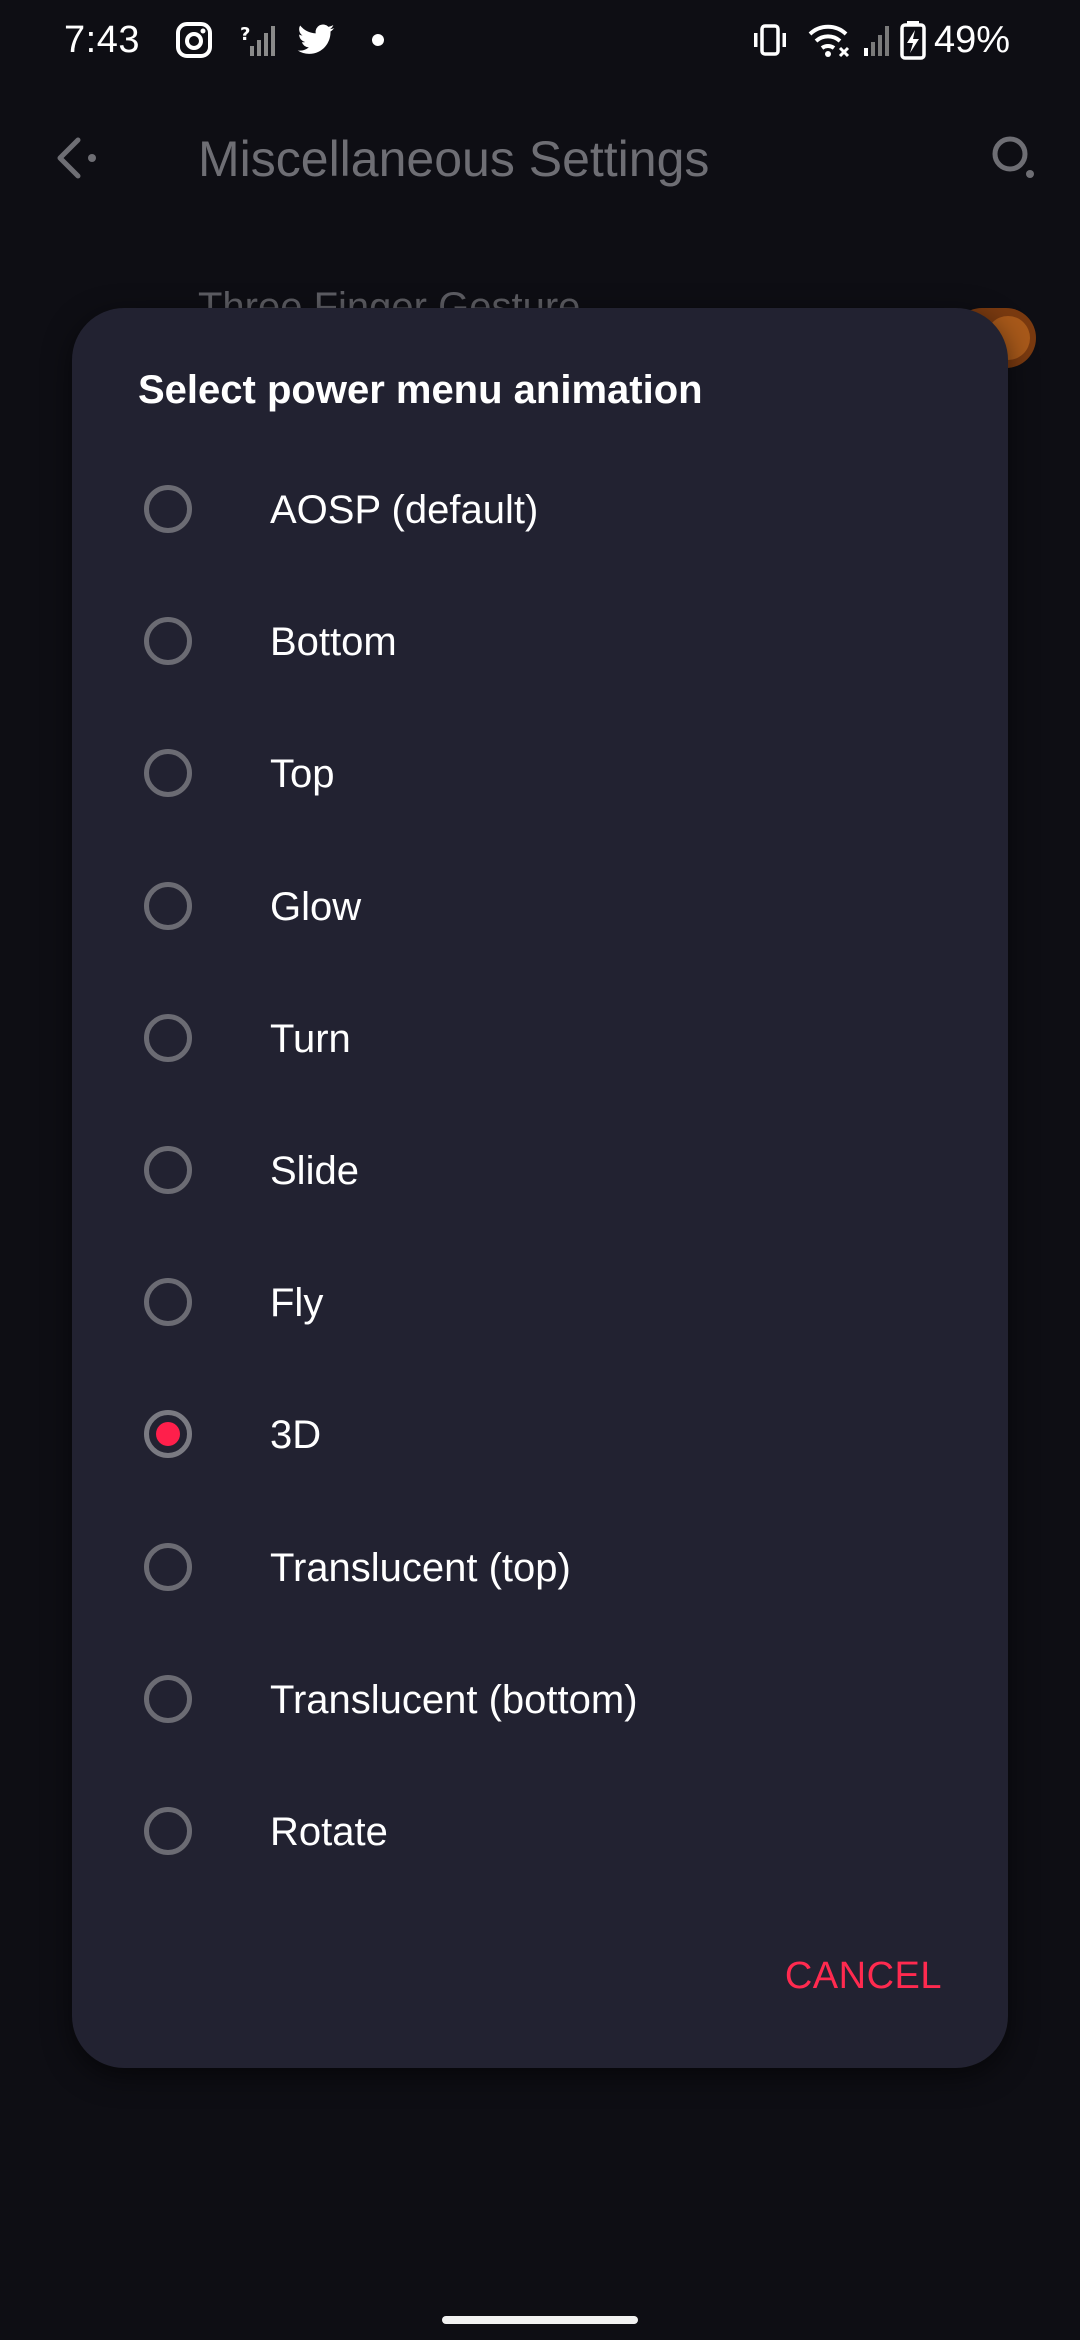 The height and width of the screenshot is (2340, 1080). I want to click on status-bar: 7:43 ? 49%, so click(540, 40).